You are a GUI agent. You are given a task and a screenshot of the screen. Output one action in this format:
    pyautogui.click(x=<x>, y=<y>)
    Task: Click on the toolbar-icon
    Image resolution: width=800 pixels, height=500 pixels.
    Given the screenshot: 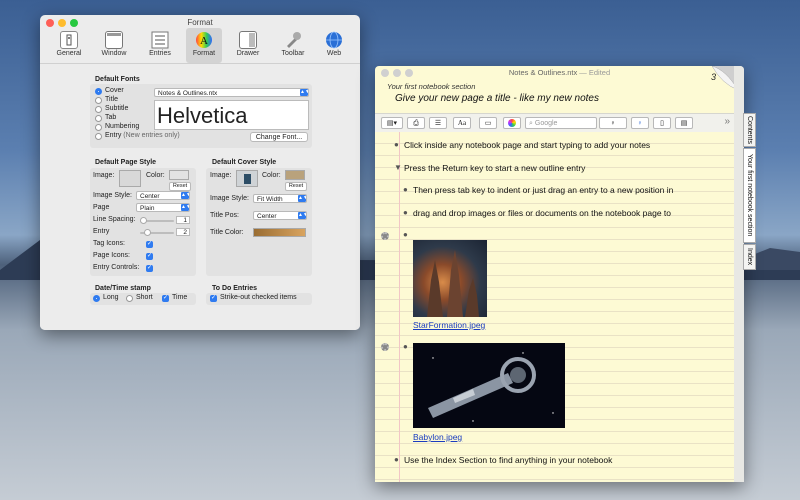 What is the action you would take?
    pyautogui.click(x=293, y=40)
    